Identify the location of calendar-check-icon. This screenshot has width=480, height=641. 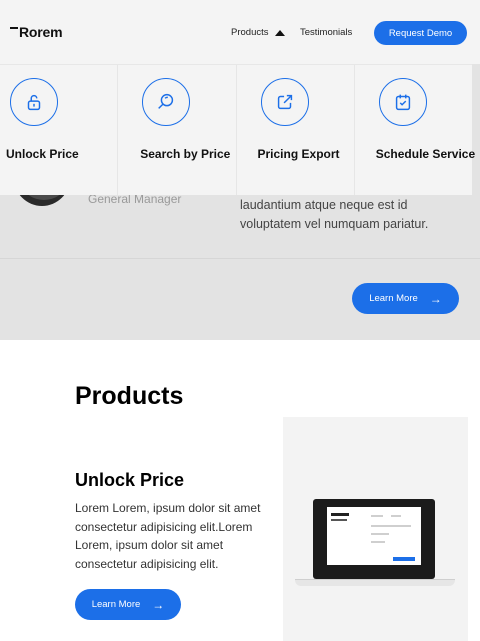
(402, 102).